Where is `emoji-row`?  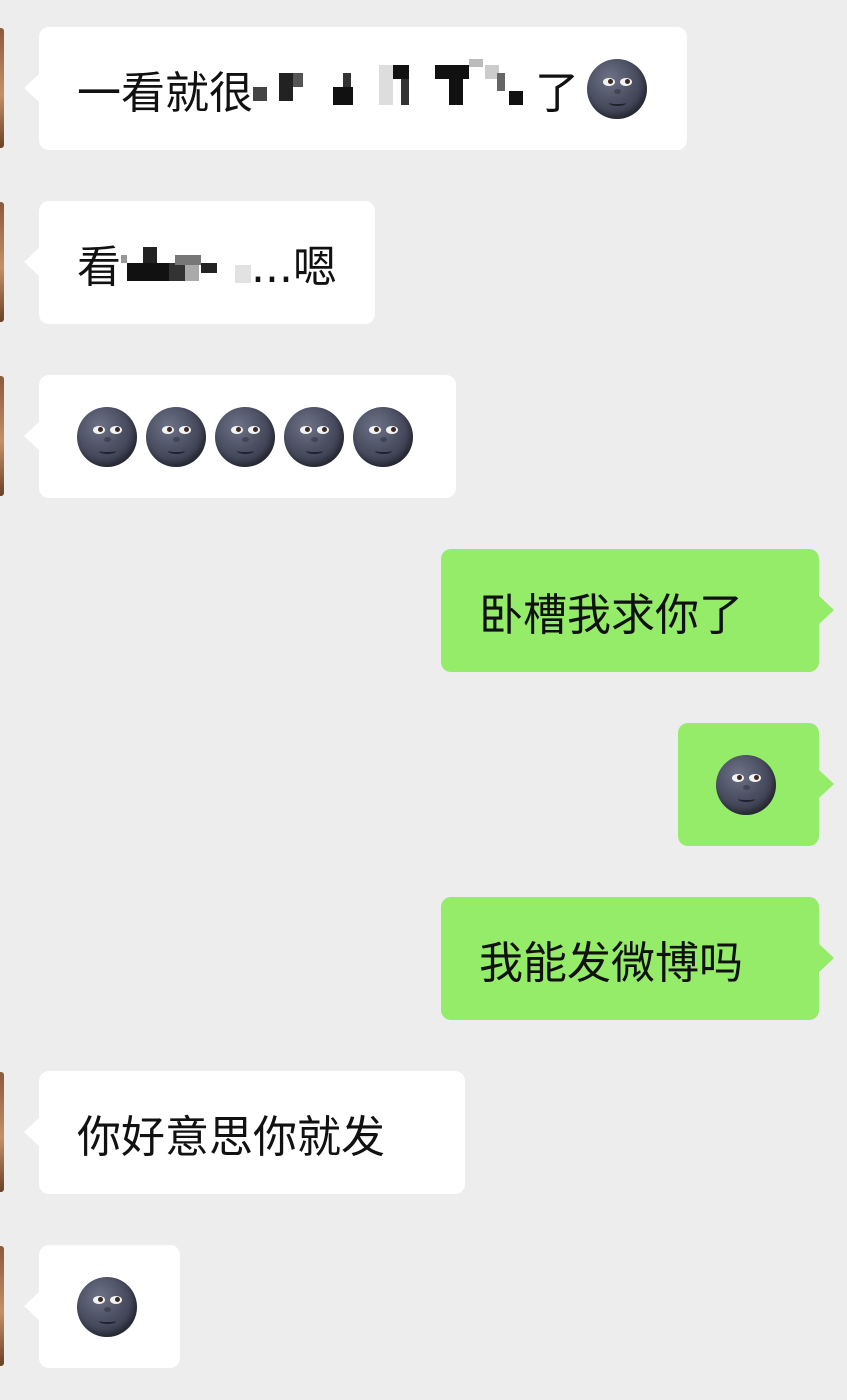 emoji-row is located at coordinates (245, 436).